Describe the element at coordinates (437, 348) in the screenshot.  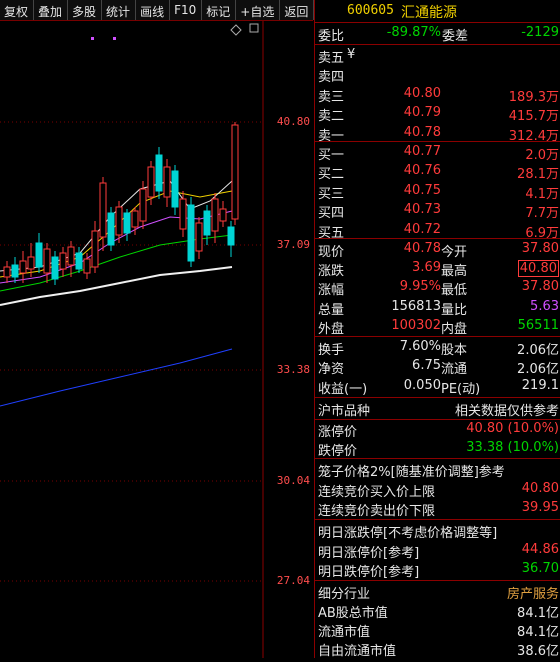
I see `stats-row: 换手 7.60% 股本 2.06亿` at that location.